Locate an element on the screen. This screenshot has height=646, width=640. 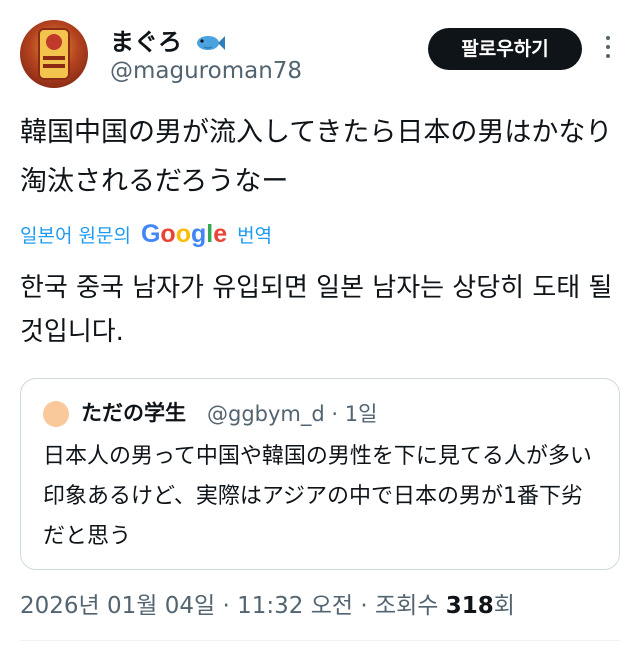
timestamp-row: 2026년 01월 04일 · 11:32 오전 · 조회수 318회 is located at coordinates (267, 603).